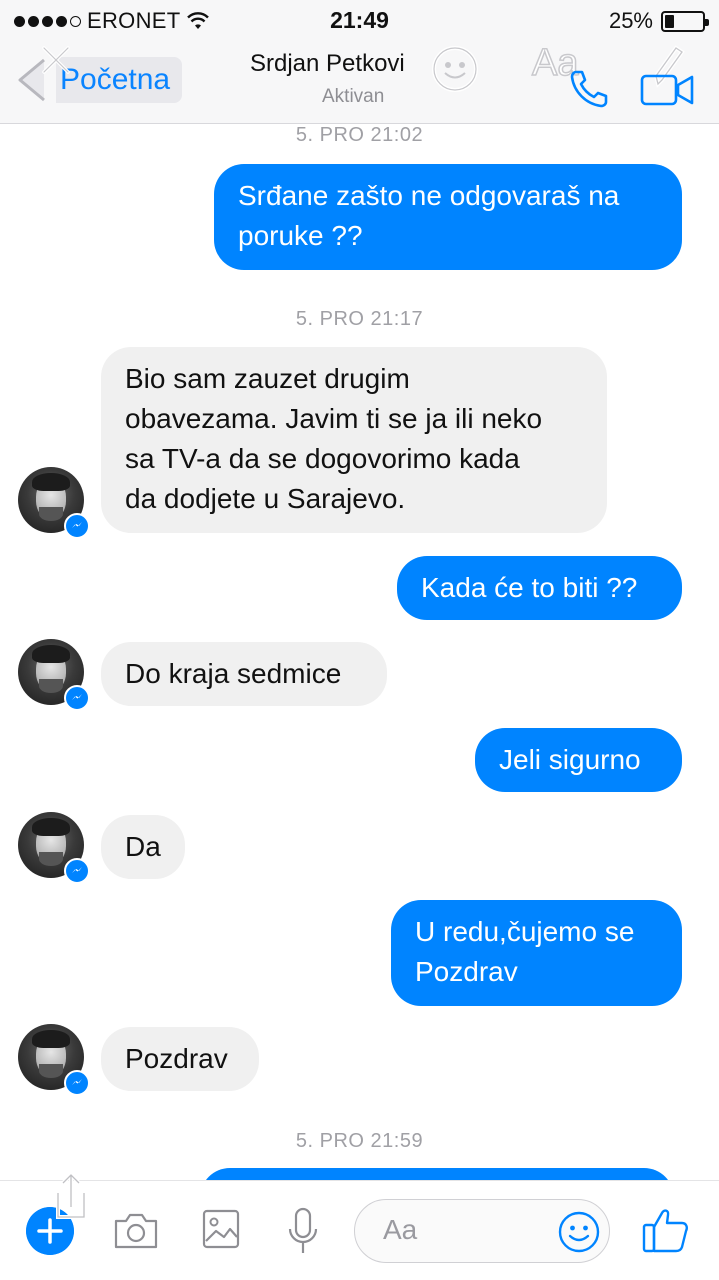 The height and width of the screenshot is (1280, 719). What do you see at coordinates (359, 1141) in the screenshot?
I see `timestamp: 5. PRO 21:59` at bounding box center [359, 1141].